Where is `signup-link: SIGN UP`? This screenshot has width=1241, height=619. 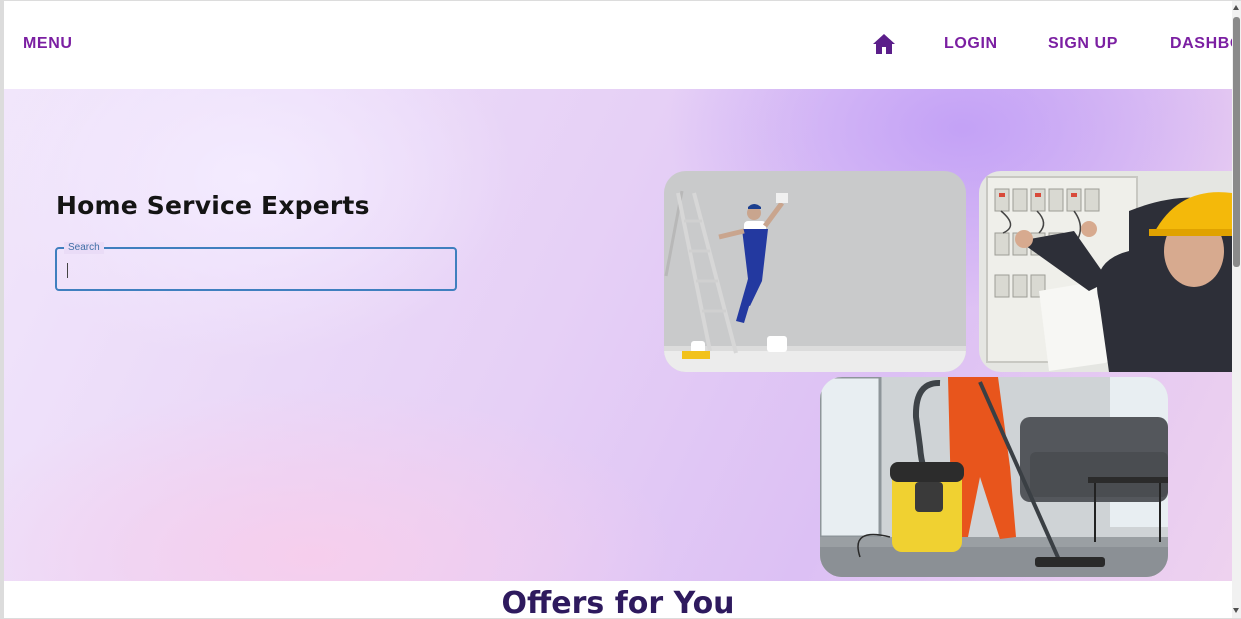
signup-link: SIGN UP is located at coordinates (1083, 44).